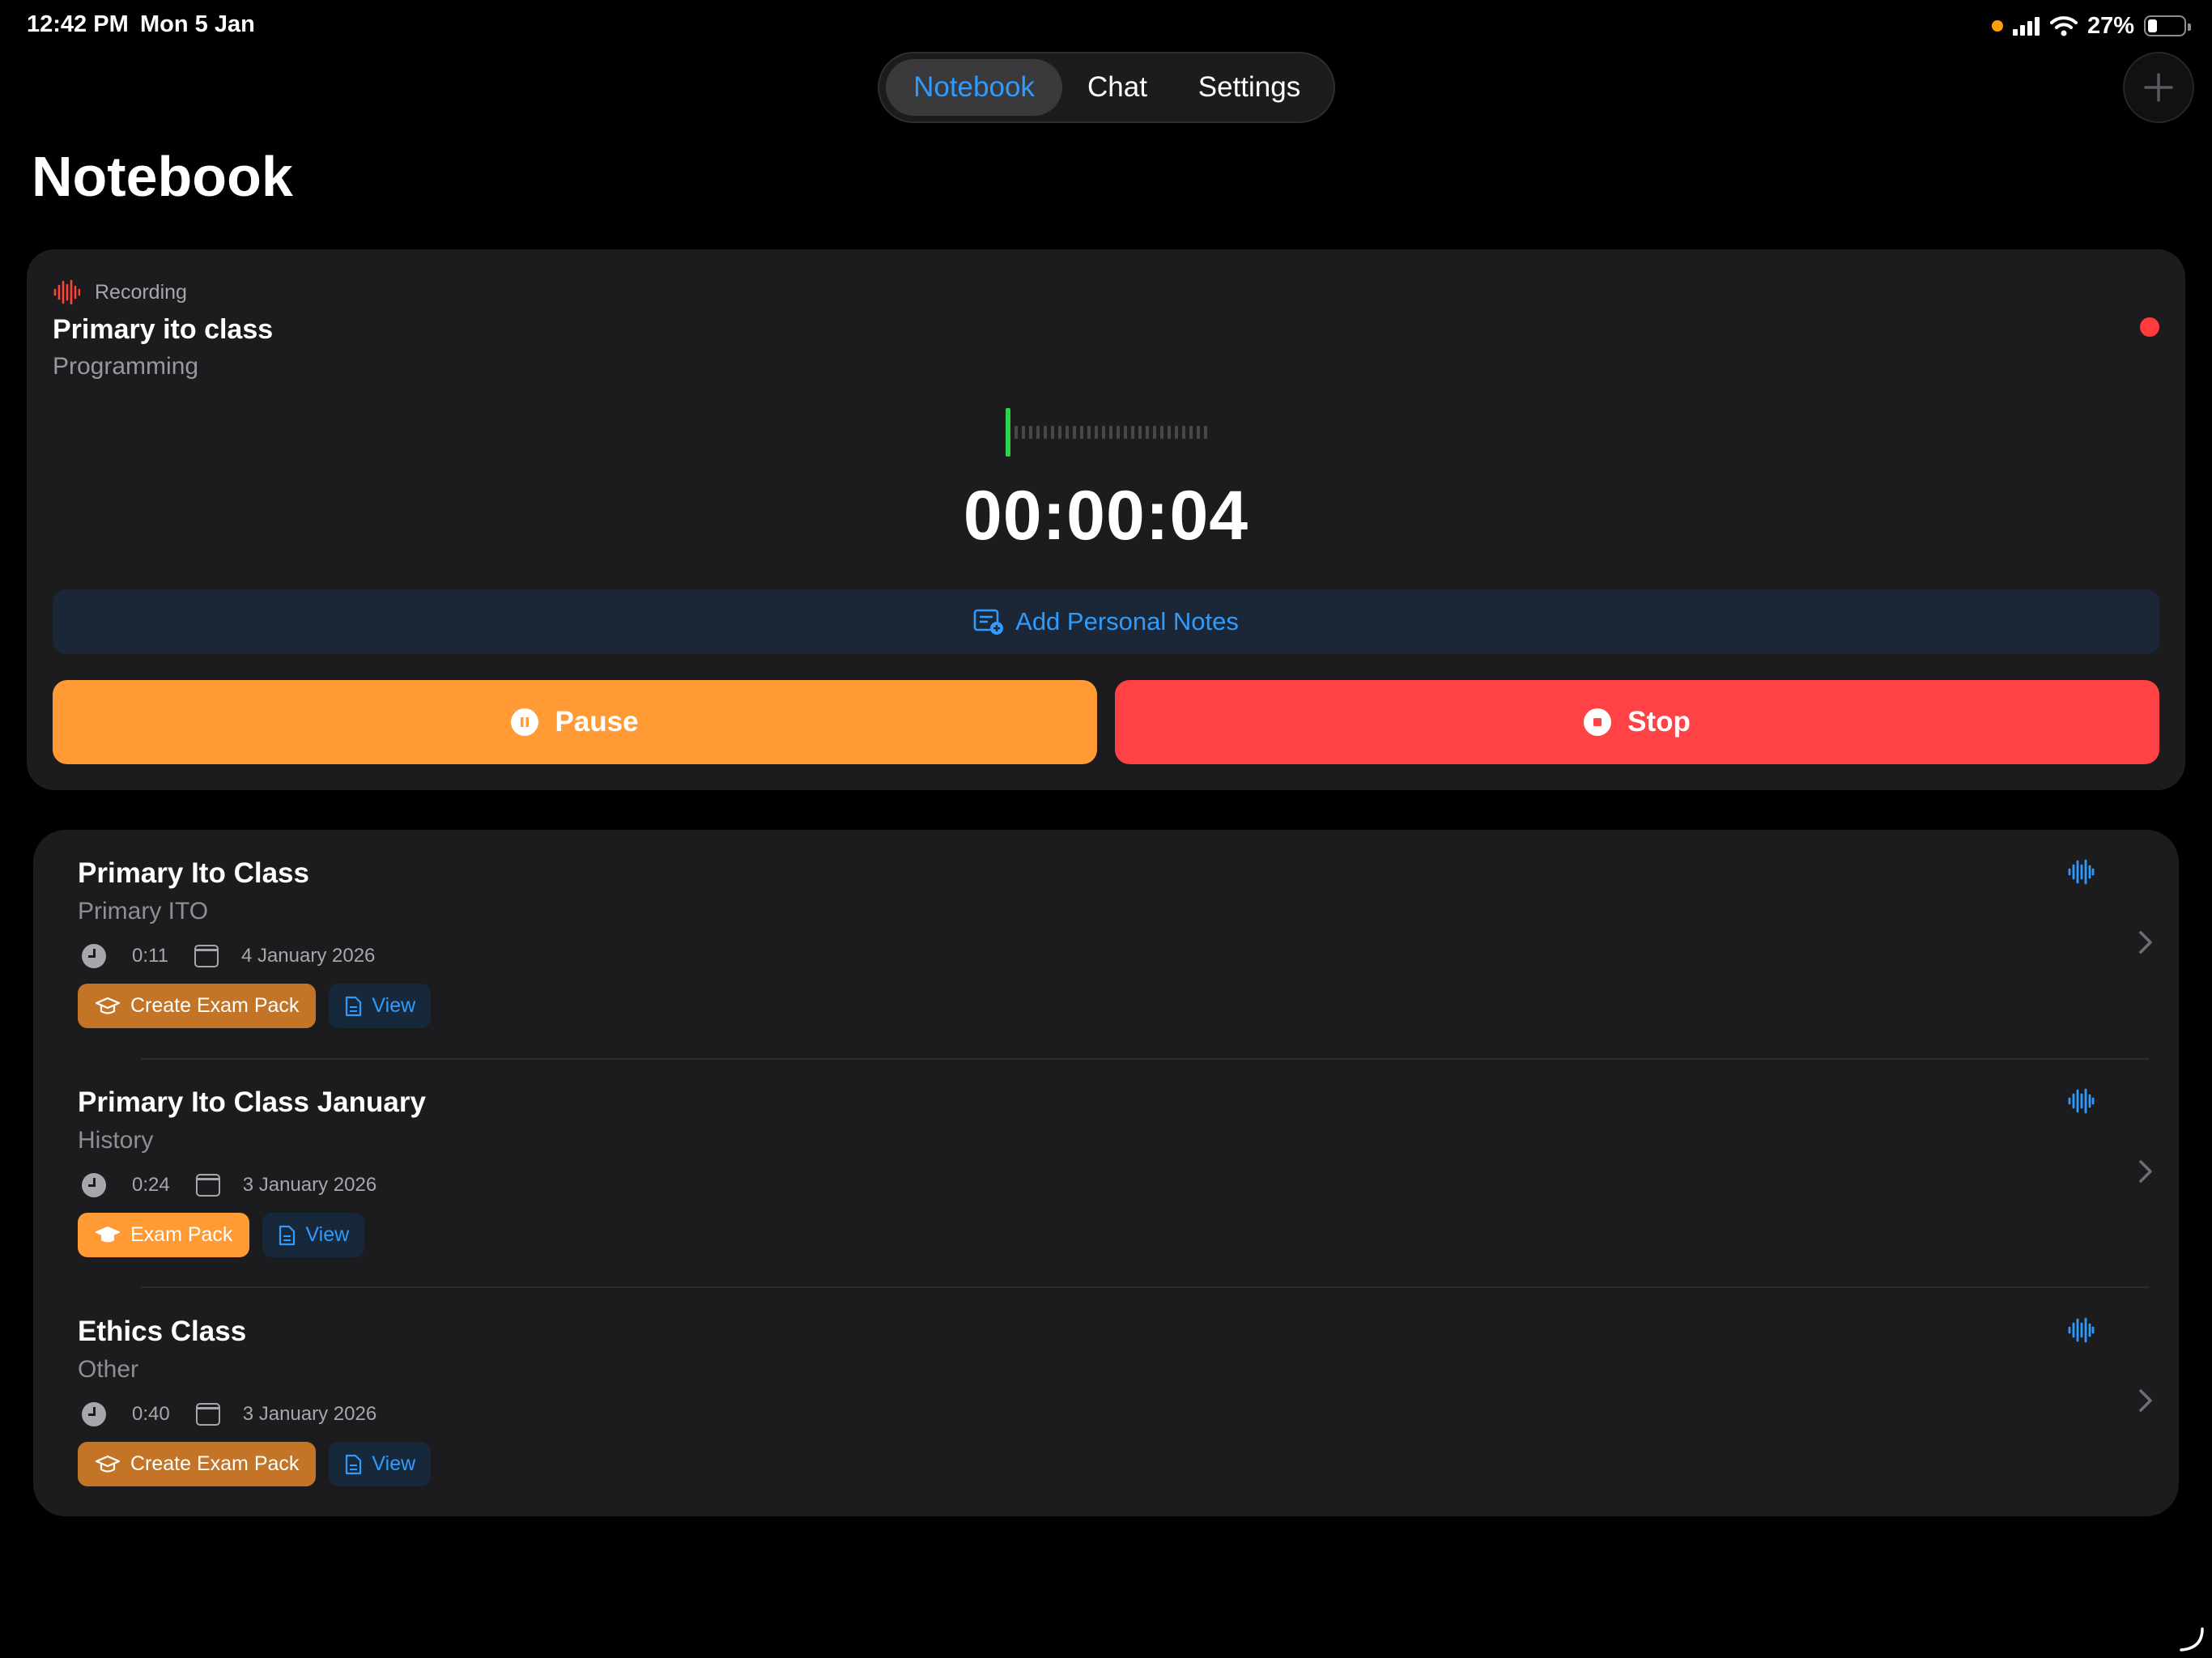 This screenshot has height=1658, width=2212. Describe the element at coordinates (143, 911) in the screenshot. I see `item-subject: Primary ITO` at that location.